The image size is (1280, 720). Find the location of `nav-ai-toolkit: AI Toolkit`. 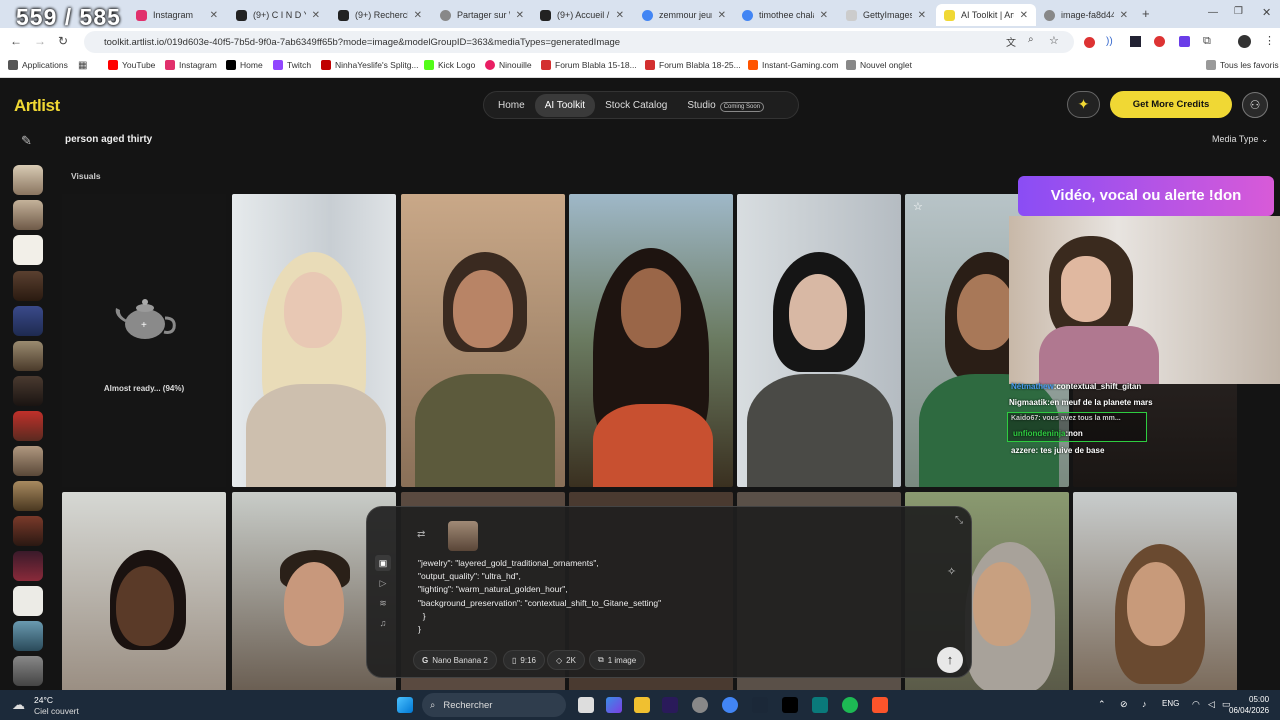

nav-ai-toolkit: AI Toolkit is located at coordinates (565, 105).